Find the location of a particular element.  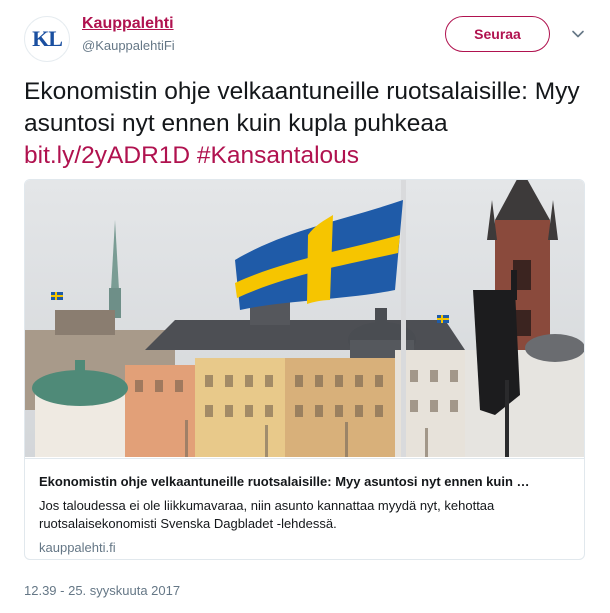

tweet-link: bit.ly/2yADR1D is located at coordinates (107, 155).